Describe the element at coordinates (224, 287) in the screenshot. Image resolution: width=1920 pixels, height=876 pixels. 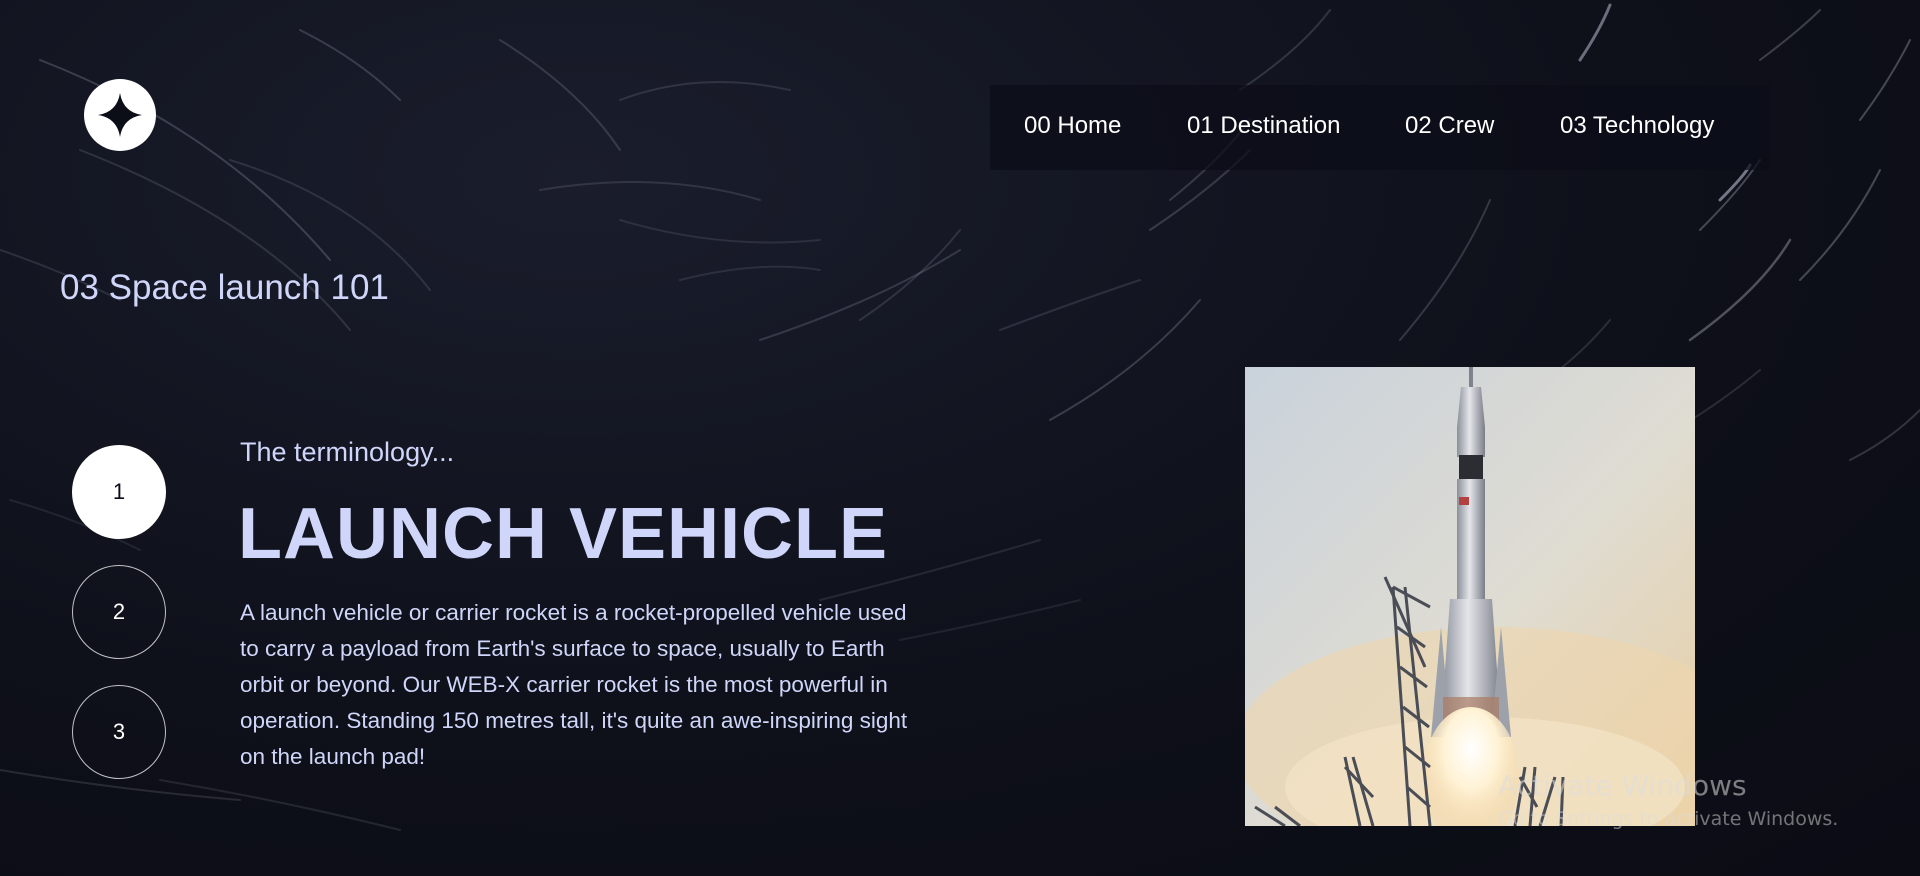
I see `page-title: 03 Space launch 101` at that location.